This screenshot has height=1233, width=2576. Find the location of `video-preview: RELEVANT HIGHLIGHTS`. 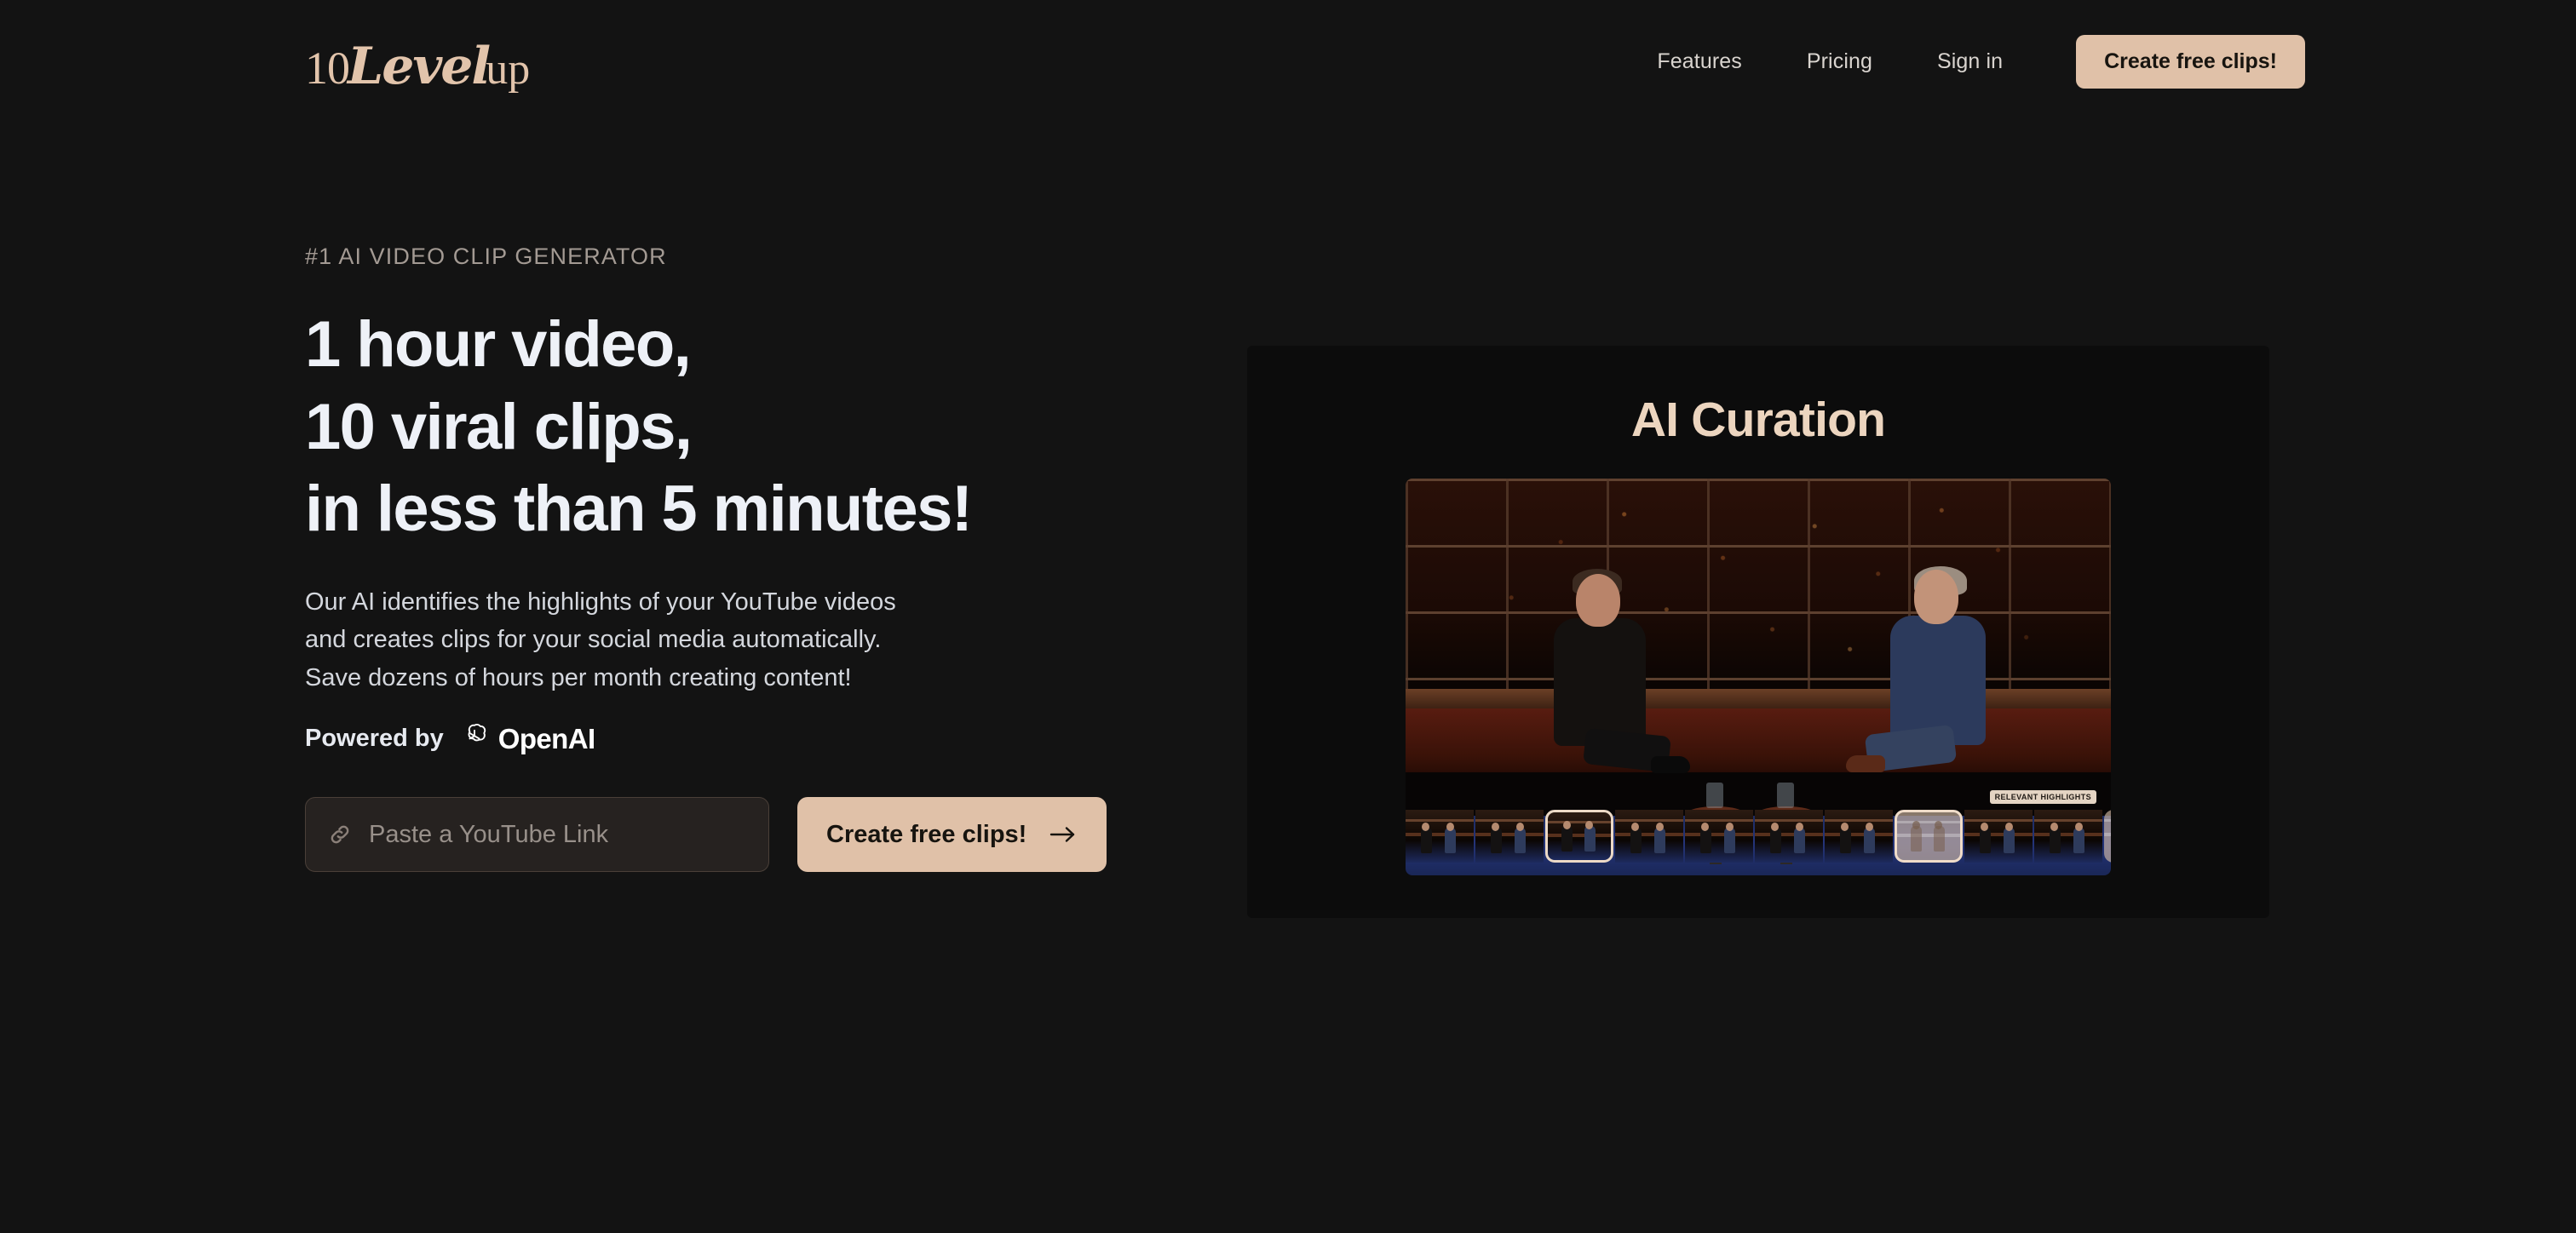

video-preview: RELEVANT HIGHLIGHTS is located at coordinates (1759, 677).